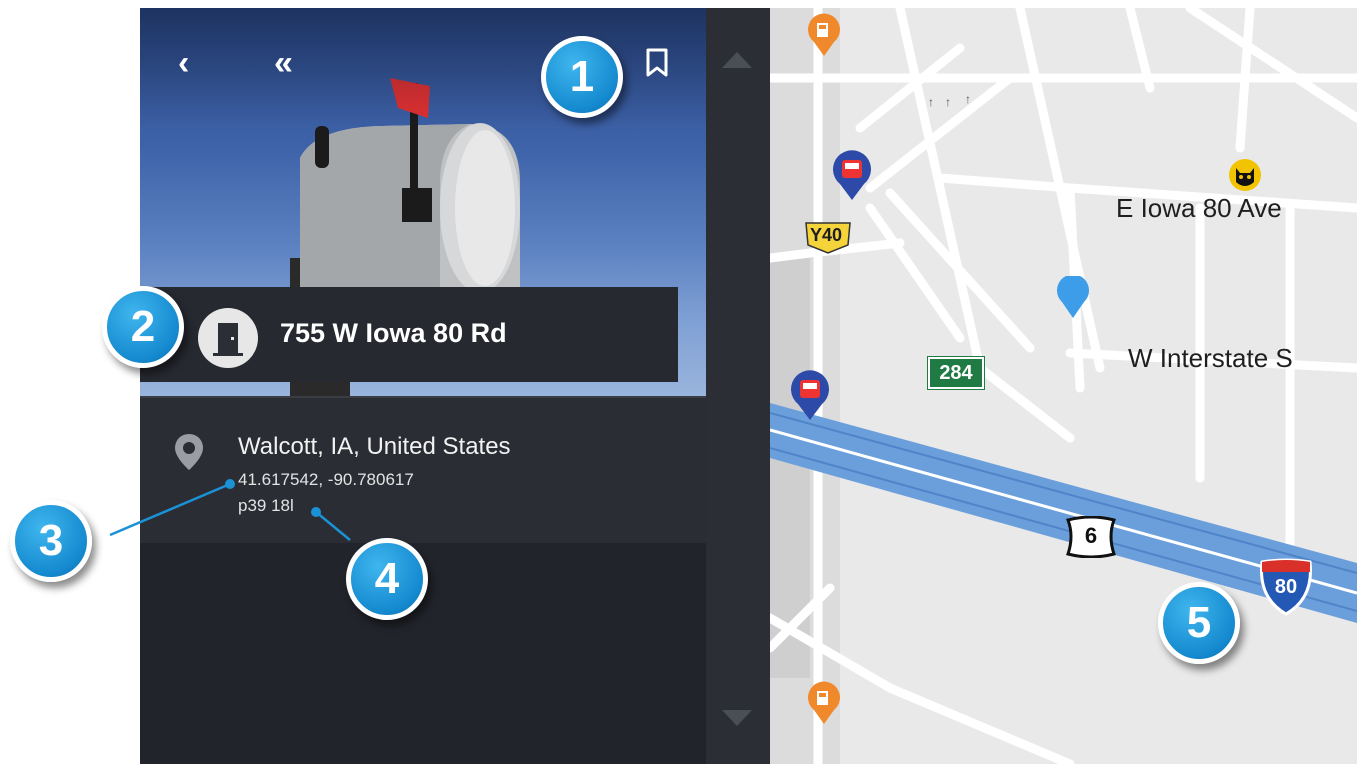  What do you see at coordinates (51, 541) in the screenshot?
I see `callout-badge-3: 3` at bounding box center [51, 541].